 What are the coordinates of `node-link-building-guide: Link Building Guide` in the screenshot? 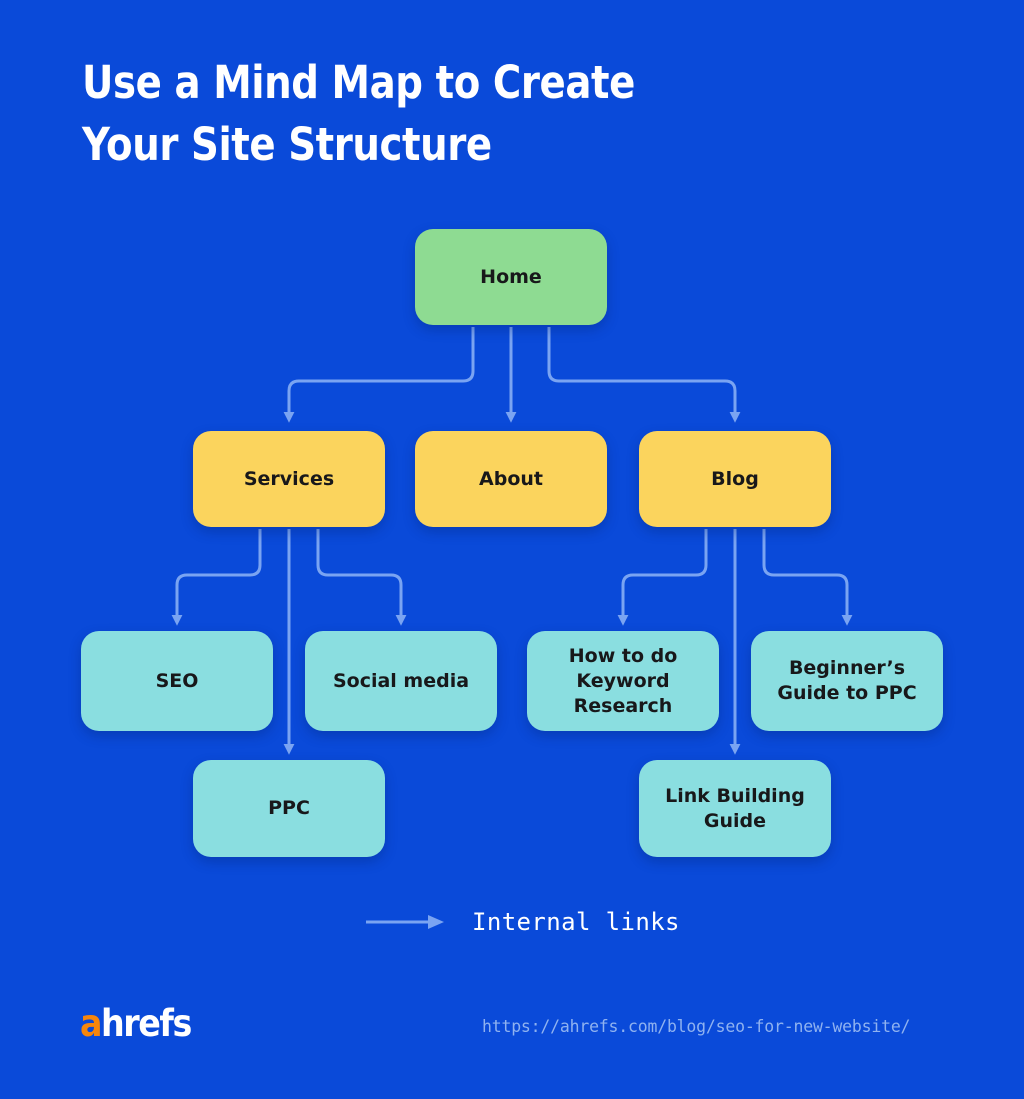 It's located at (735, 808).